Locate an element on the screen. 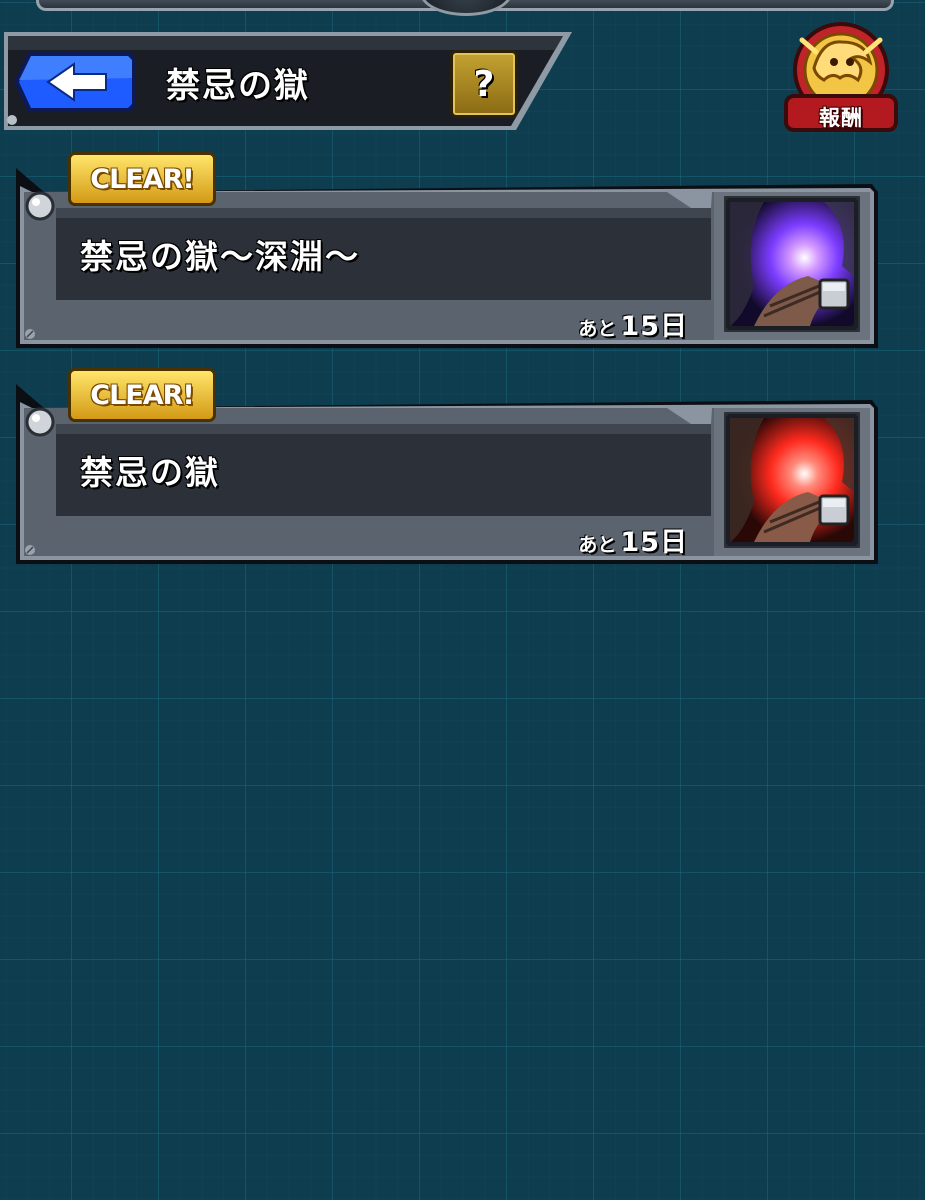 This screenshot has height=1200, width=925. back-button is located at coordinates (75, 82).